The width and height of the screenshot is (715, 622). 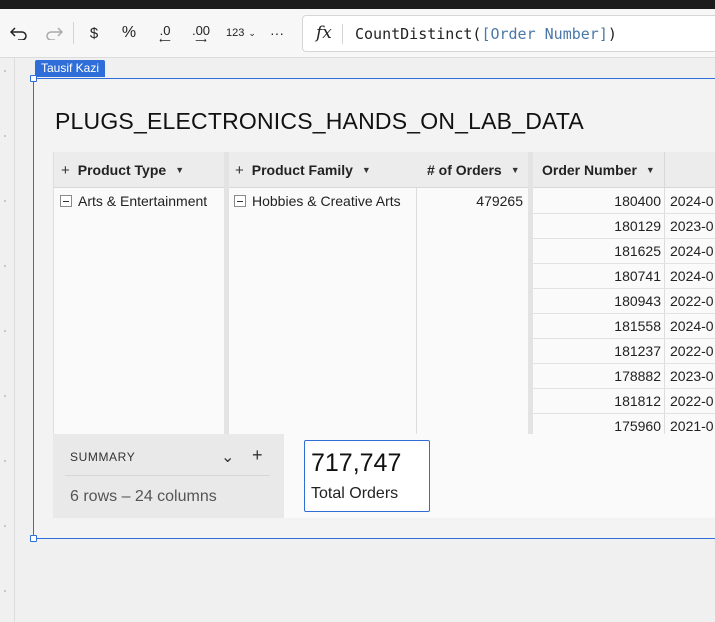 I want to click on element-owner-tag: Tausif Kazi, so click(x=70, y=68).